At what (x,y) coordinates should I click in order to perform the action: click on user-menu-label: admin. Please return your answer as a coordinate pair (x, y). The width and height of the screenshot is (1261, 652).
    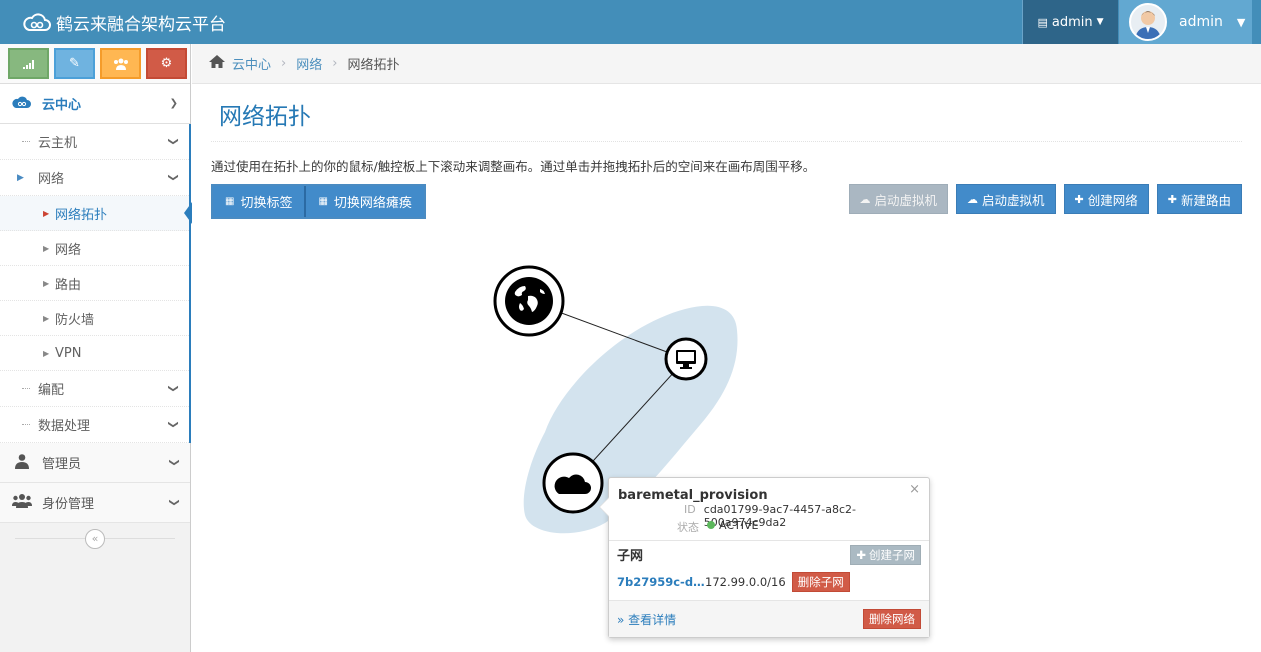
    Looking at the image, I should click on (1072, 22).